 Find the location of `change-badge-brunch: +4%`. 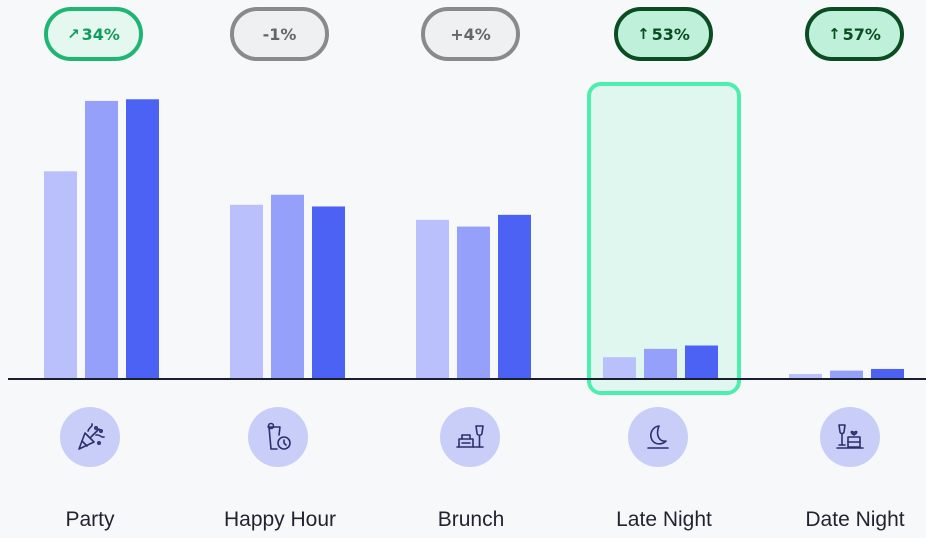

change-badge-brunch: +4% is located at coordinates (470, 34).